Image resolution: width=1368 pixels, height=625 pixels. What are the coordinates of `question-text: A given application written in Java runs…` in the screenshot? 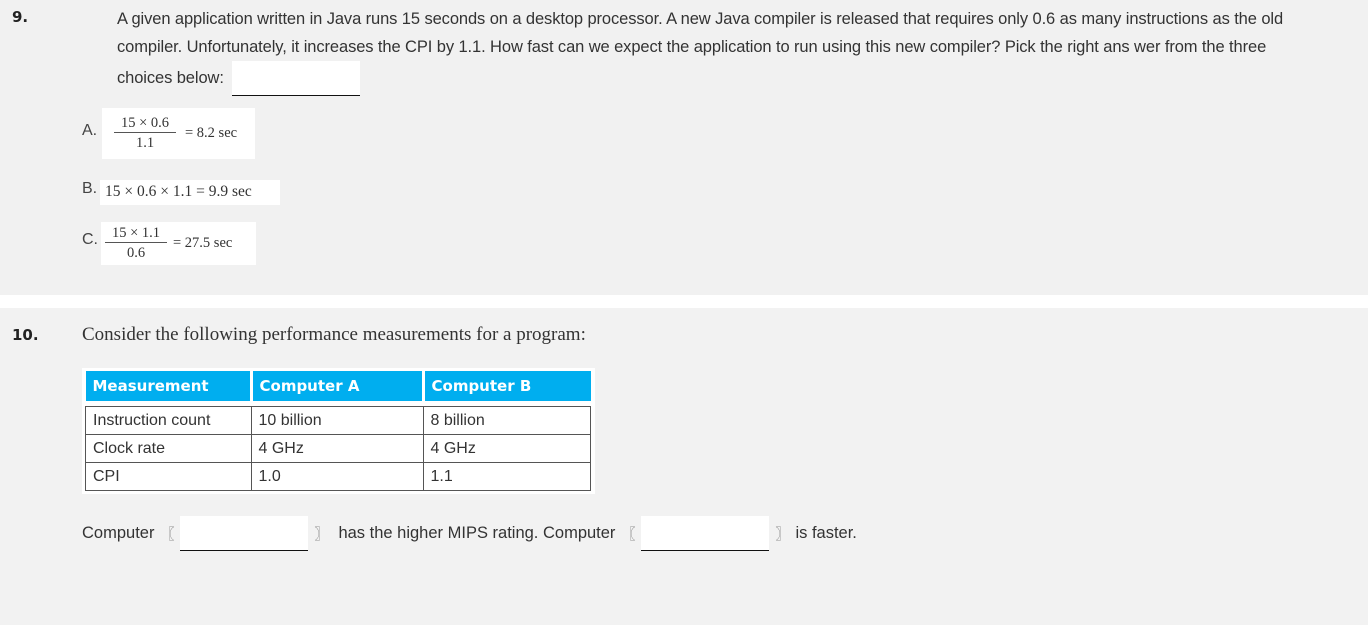 It's located at (712, 51).